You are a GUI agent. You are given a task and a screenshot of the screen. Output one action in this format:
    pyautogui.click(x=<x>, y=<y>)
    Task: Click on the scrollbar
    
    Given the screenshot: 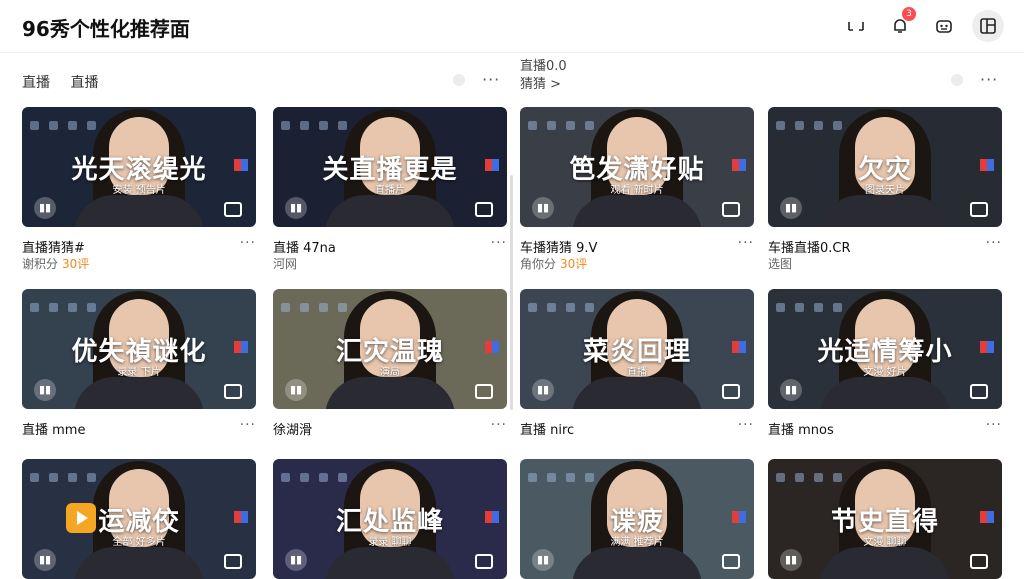 What is the action you would take?
    pyautogui.click(x=511, y=292)
    